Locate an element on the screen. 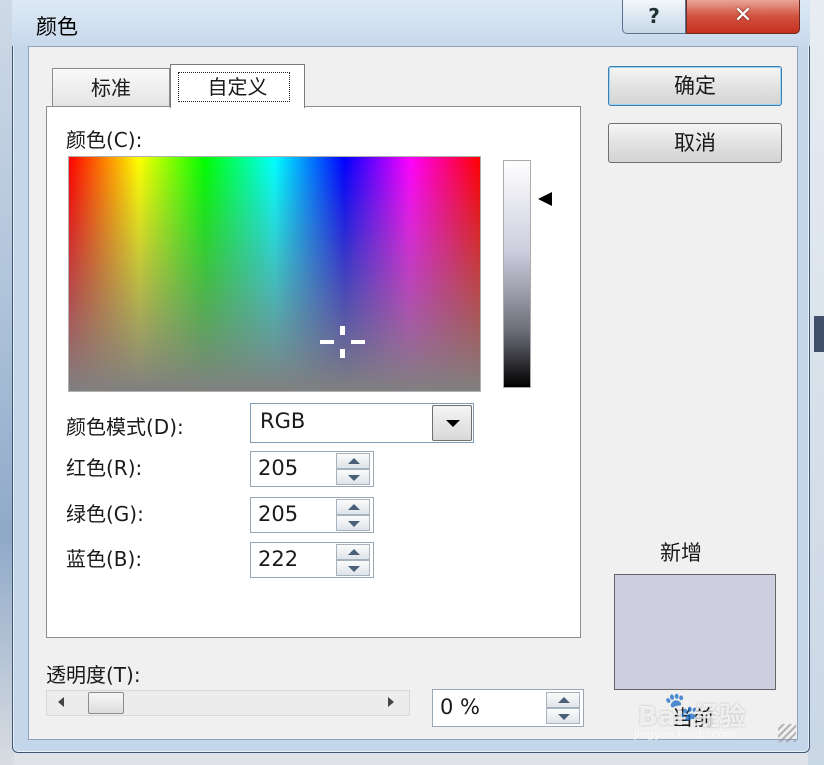 The image size is (824, 765). transparency-stepper is located at coordinates (563, 708).